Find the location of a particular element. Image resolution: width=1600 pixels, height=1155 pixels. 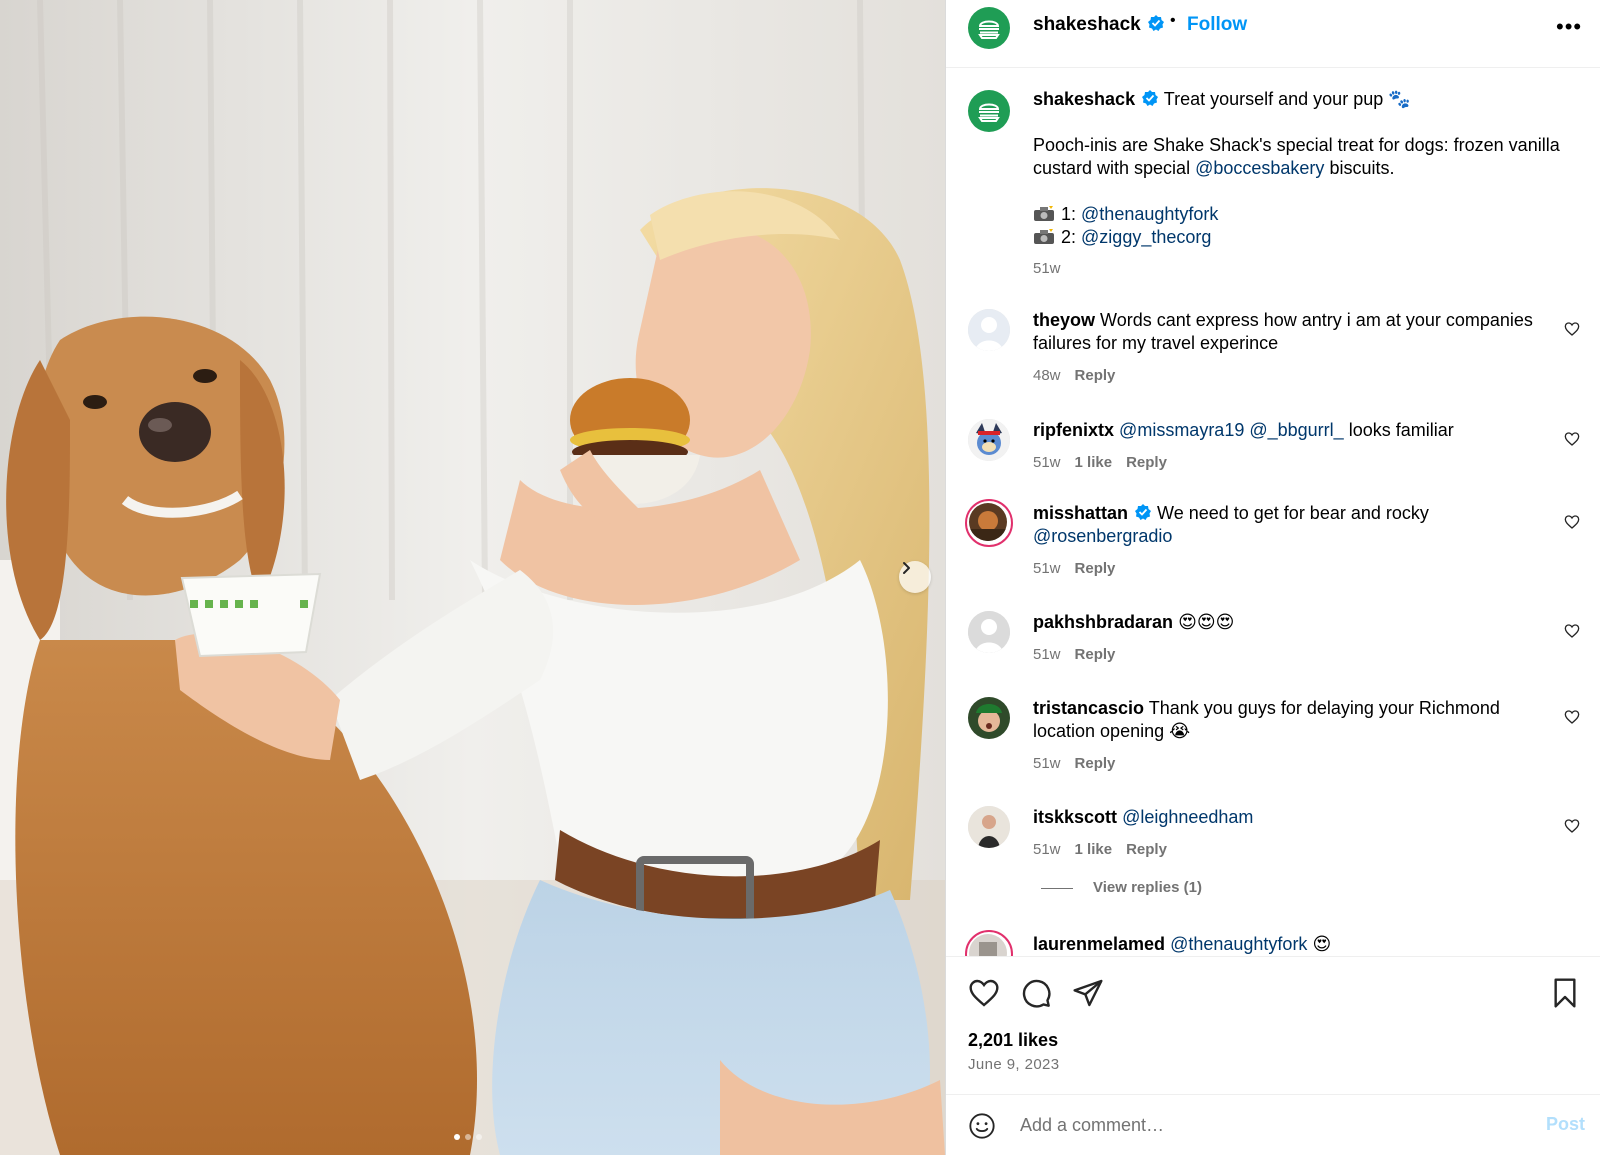

mention-link: @boccesbakery is located at coordinates (1259, 168).